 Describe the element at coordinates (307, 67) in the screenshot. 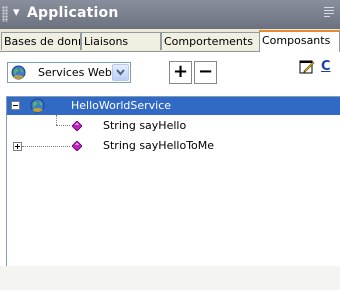

I see `edit-icon` at that location.